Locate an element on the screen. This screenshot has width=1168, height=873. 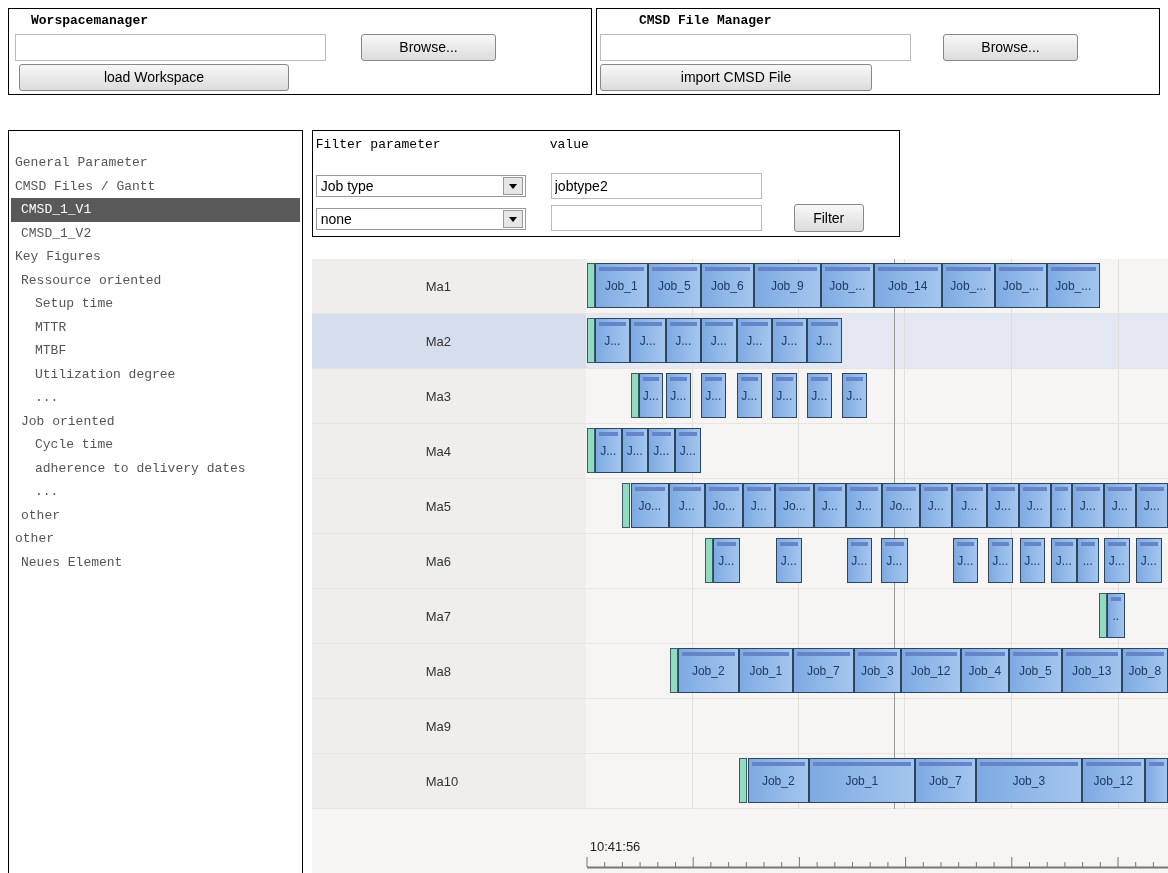
machine-row-header: Ma1 is located at coordinates (448, 286).